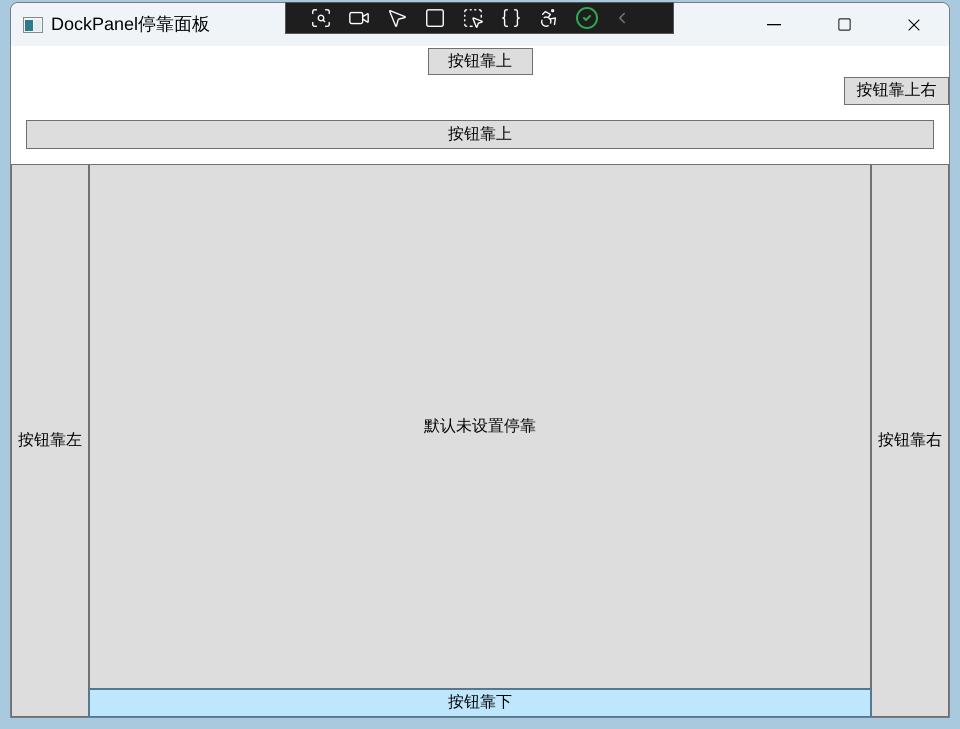 The height and width of the screenshot is (729, 960). What do you see at coordinates (130, 24) in the screenshot?
I see `window-title: DockPanel停靠面板` at bounding box center [130, 24].